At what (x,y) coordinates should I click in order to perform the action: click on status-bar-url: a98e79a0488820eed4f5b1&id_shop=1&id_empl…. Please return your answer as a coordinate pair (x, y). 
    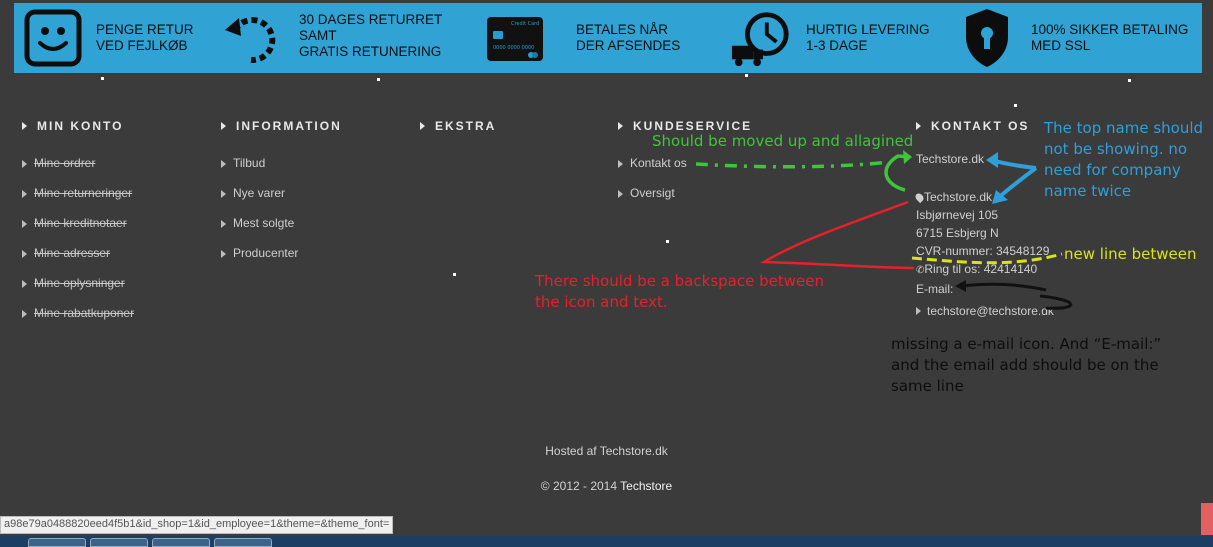
    Looking at the image, I should click on (197, 525).